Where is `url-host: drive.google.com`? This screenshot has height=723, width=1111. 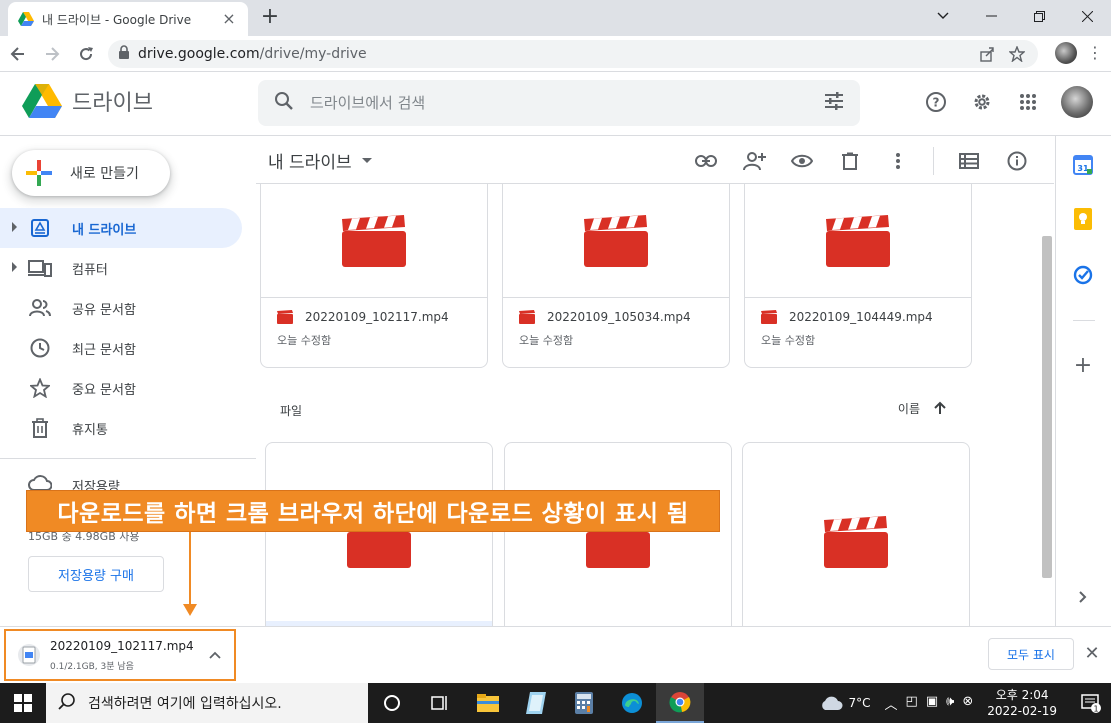 url-host: drive.google.com is located at coordinates (199, 54).